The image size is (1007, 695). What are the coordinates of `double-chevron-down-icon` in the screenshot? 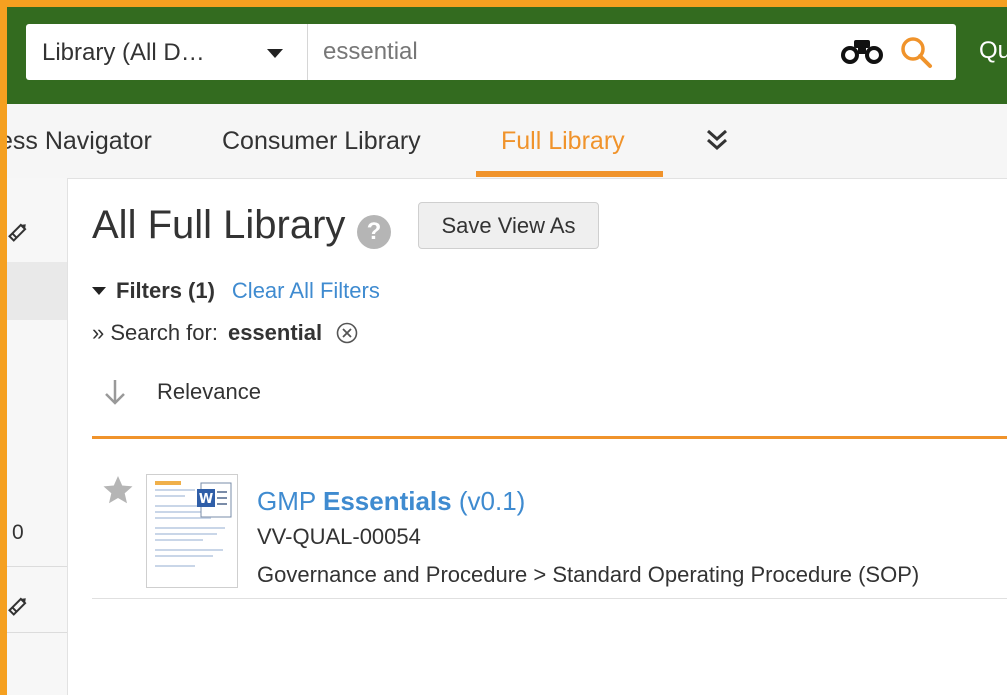 It's located at (717, 140).